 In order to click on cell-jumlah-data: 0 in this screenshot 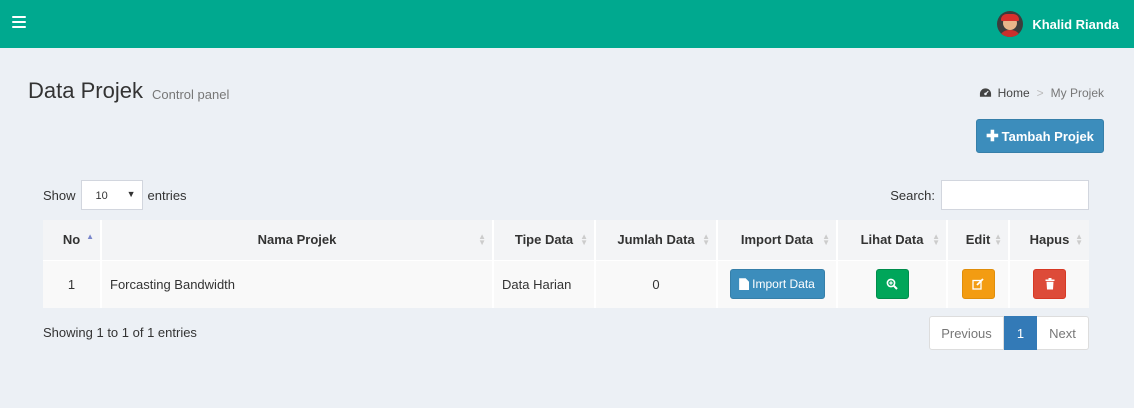, I will do `click(656, 283)`.